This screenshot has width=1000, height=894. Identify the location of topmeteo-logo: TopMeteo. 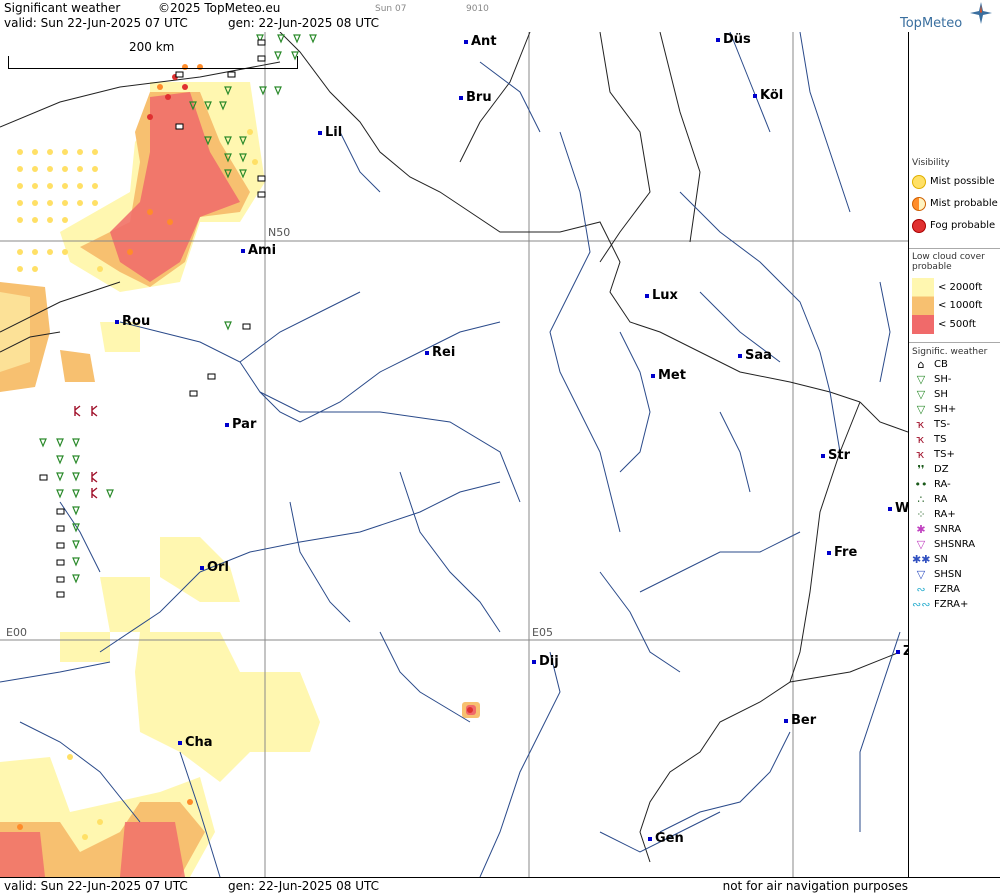
(942, 17).